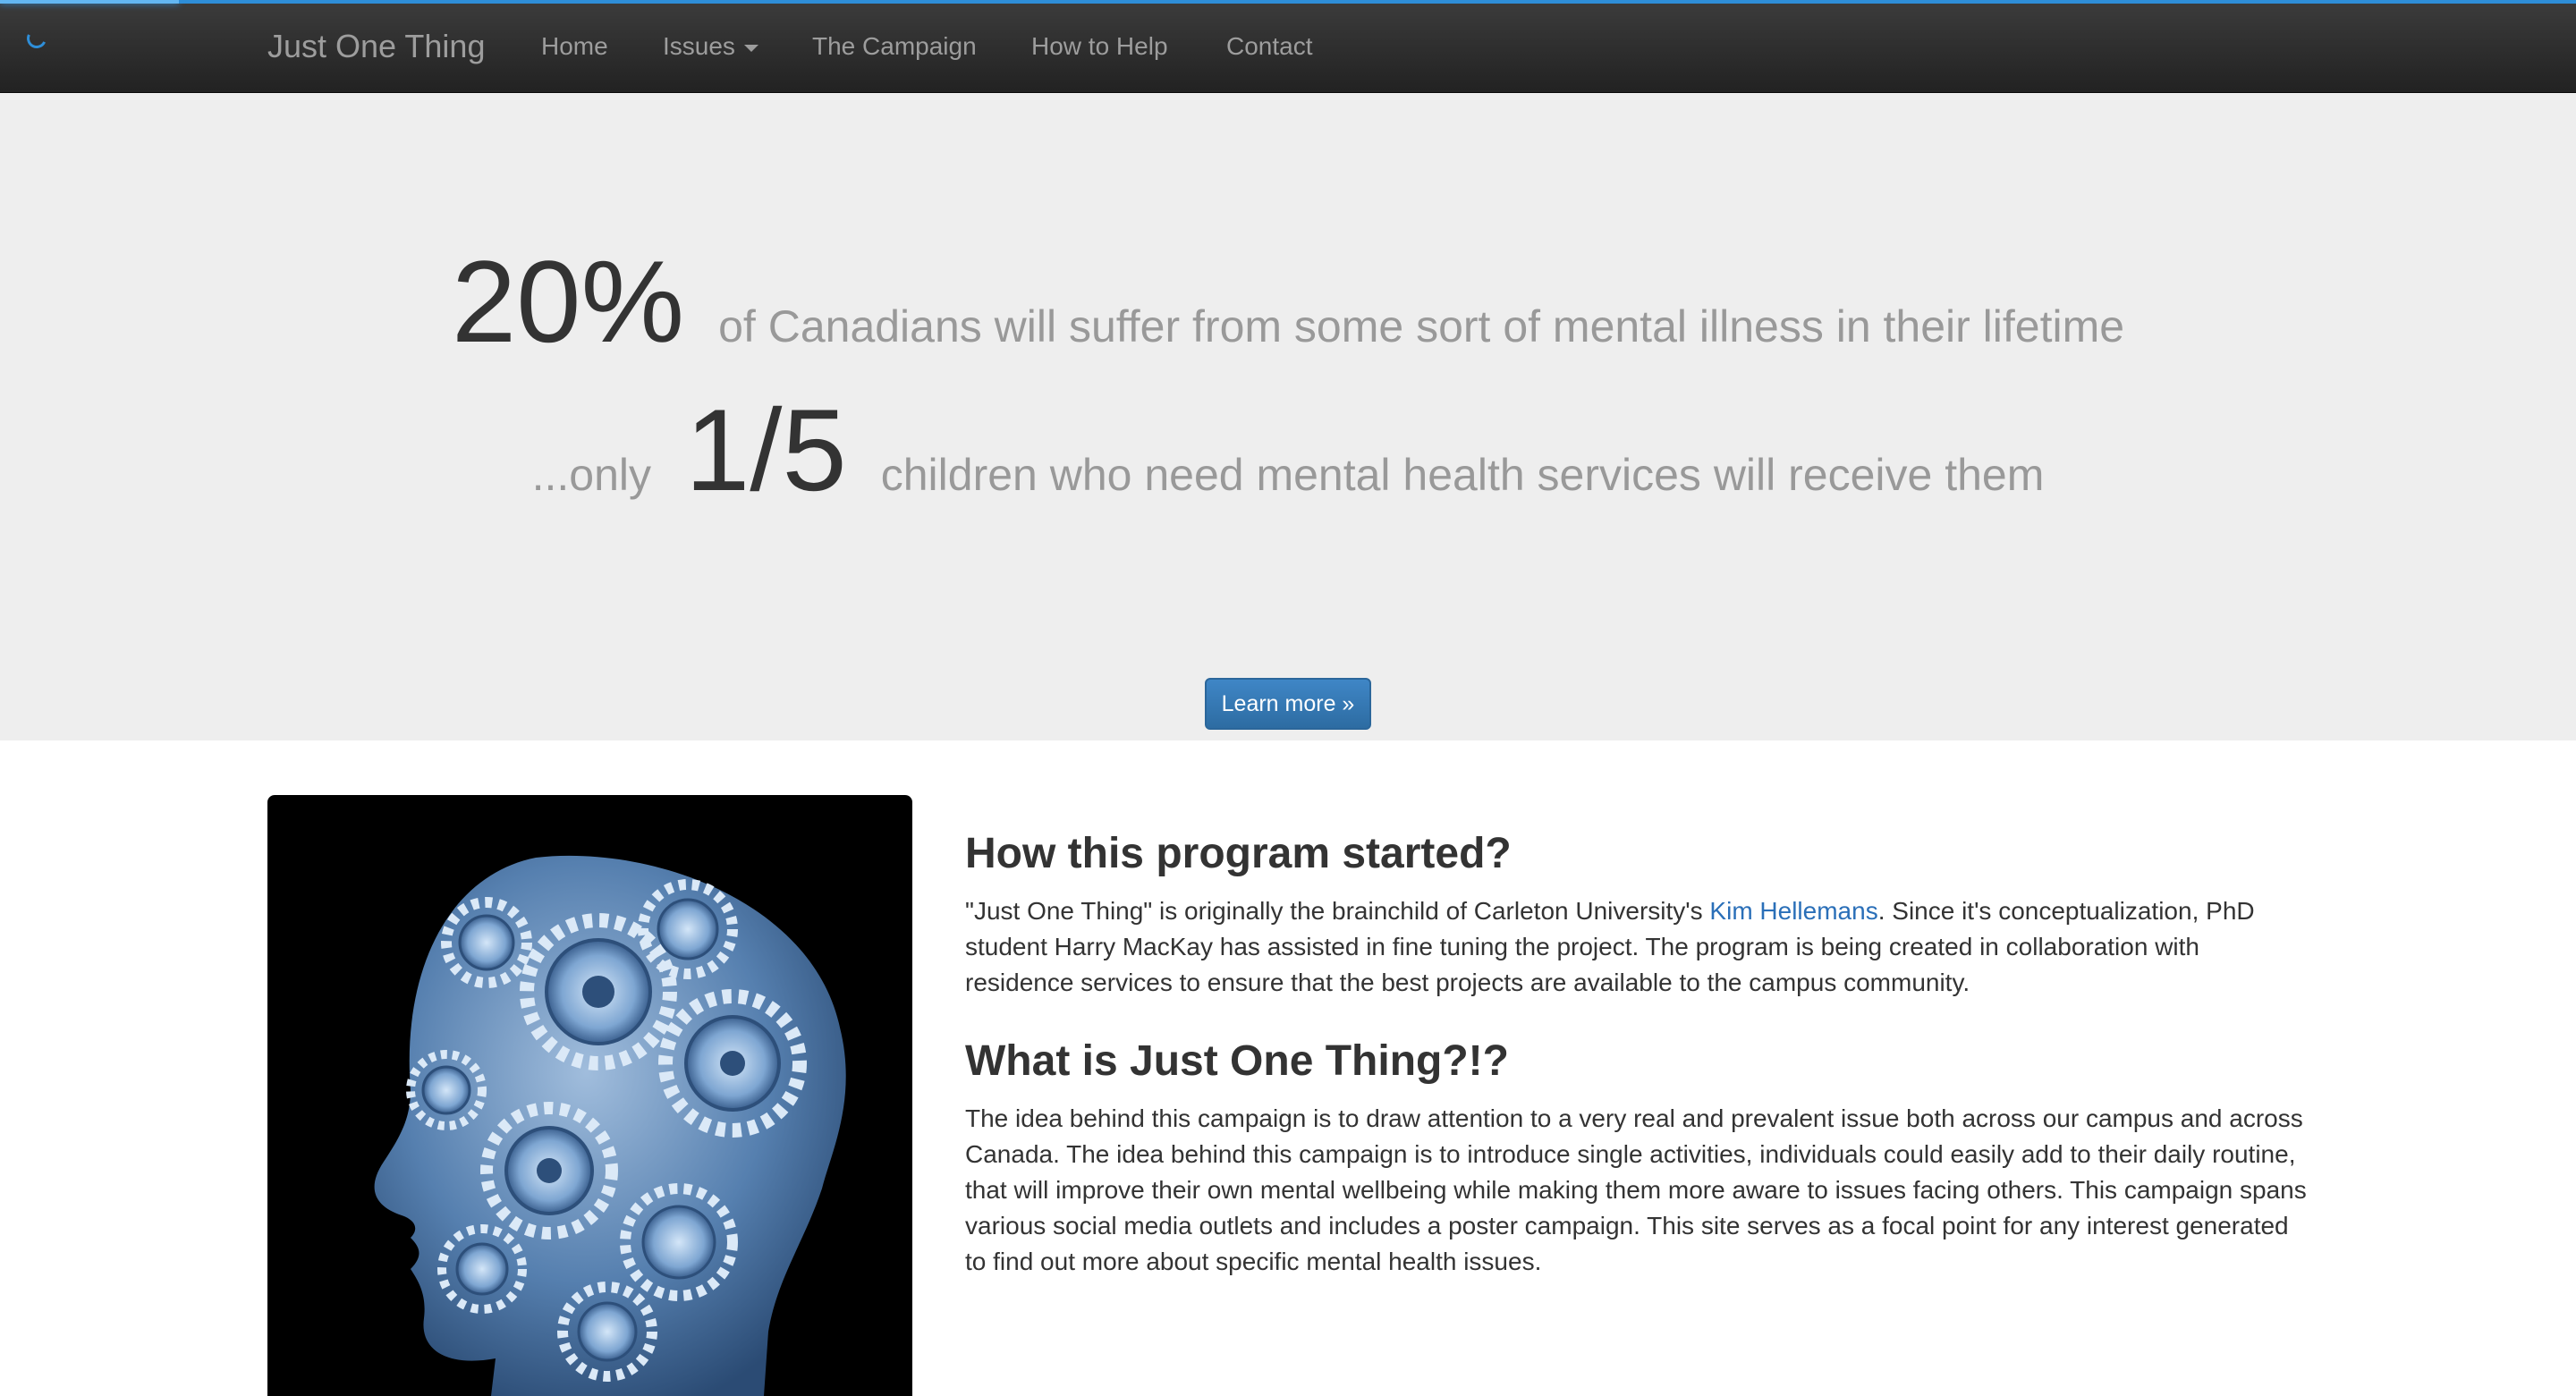  Describe the element at coordinates (1288, 704) in the screenshot. I see `learn-more-button: Learn more »` at that location.